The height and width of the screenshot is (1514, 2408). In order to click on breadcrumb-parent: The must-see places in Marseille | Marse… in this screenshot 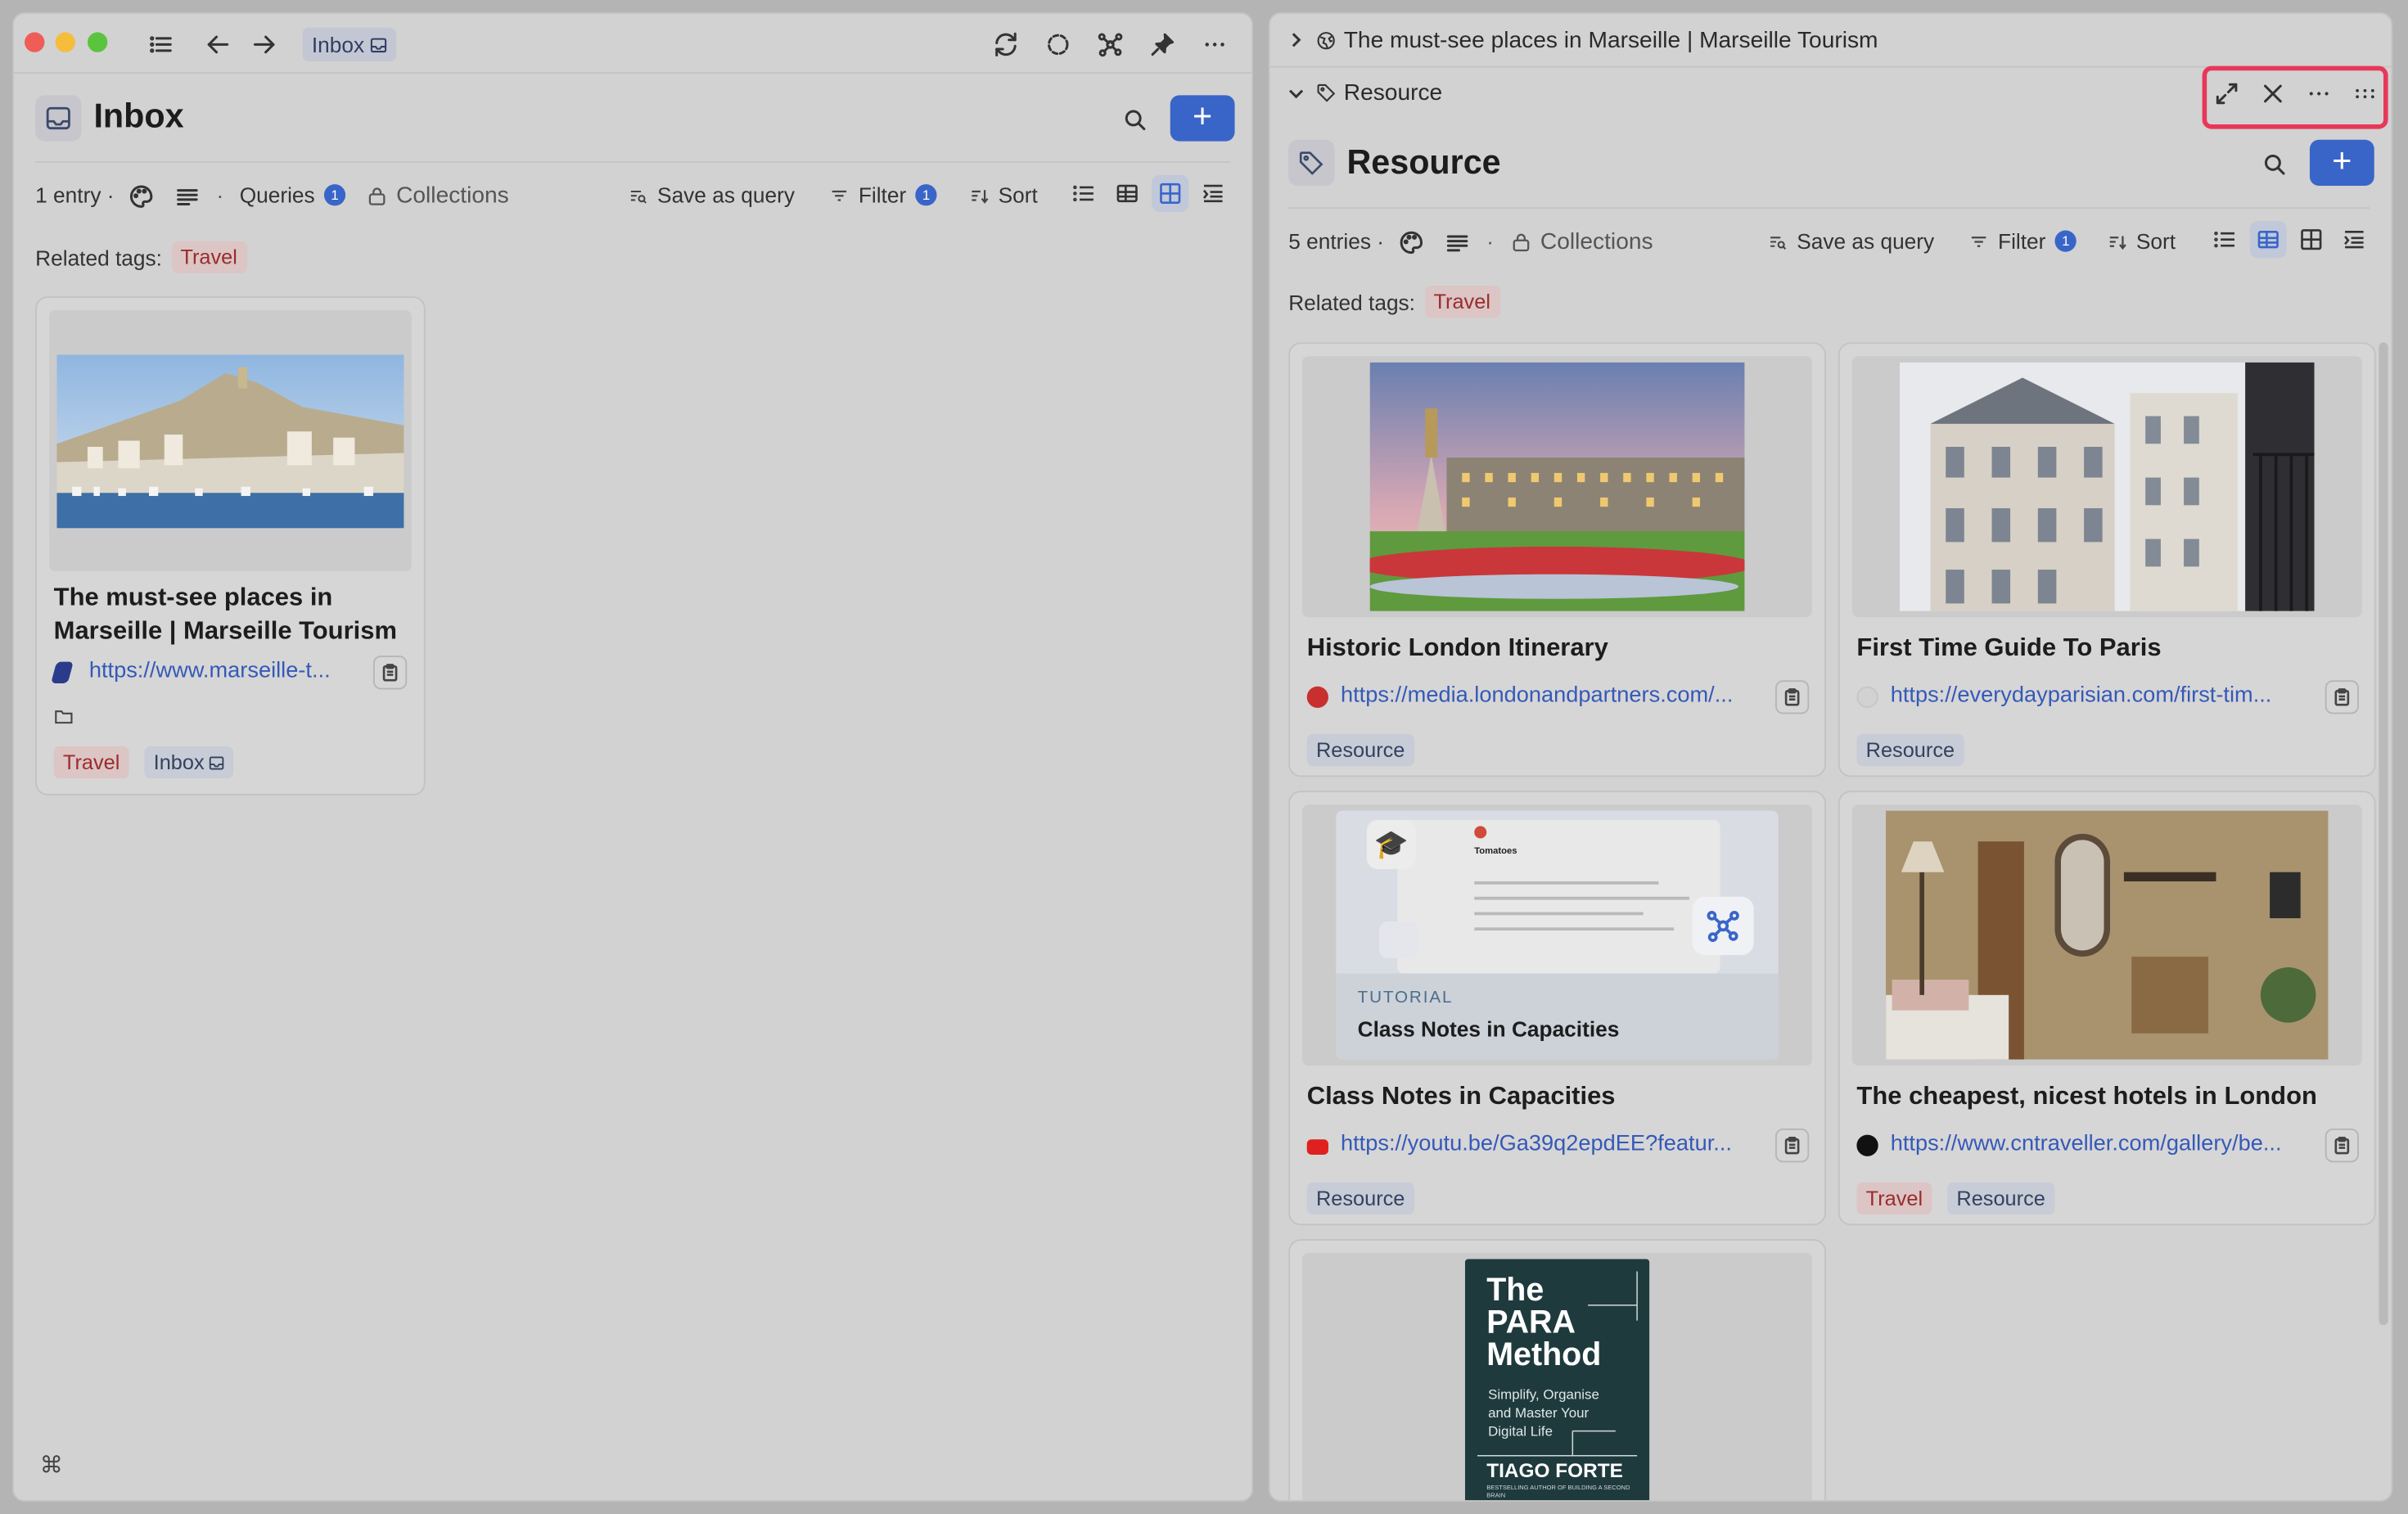, I will do `click(1611, 41)`.